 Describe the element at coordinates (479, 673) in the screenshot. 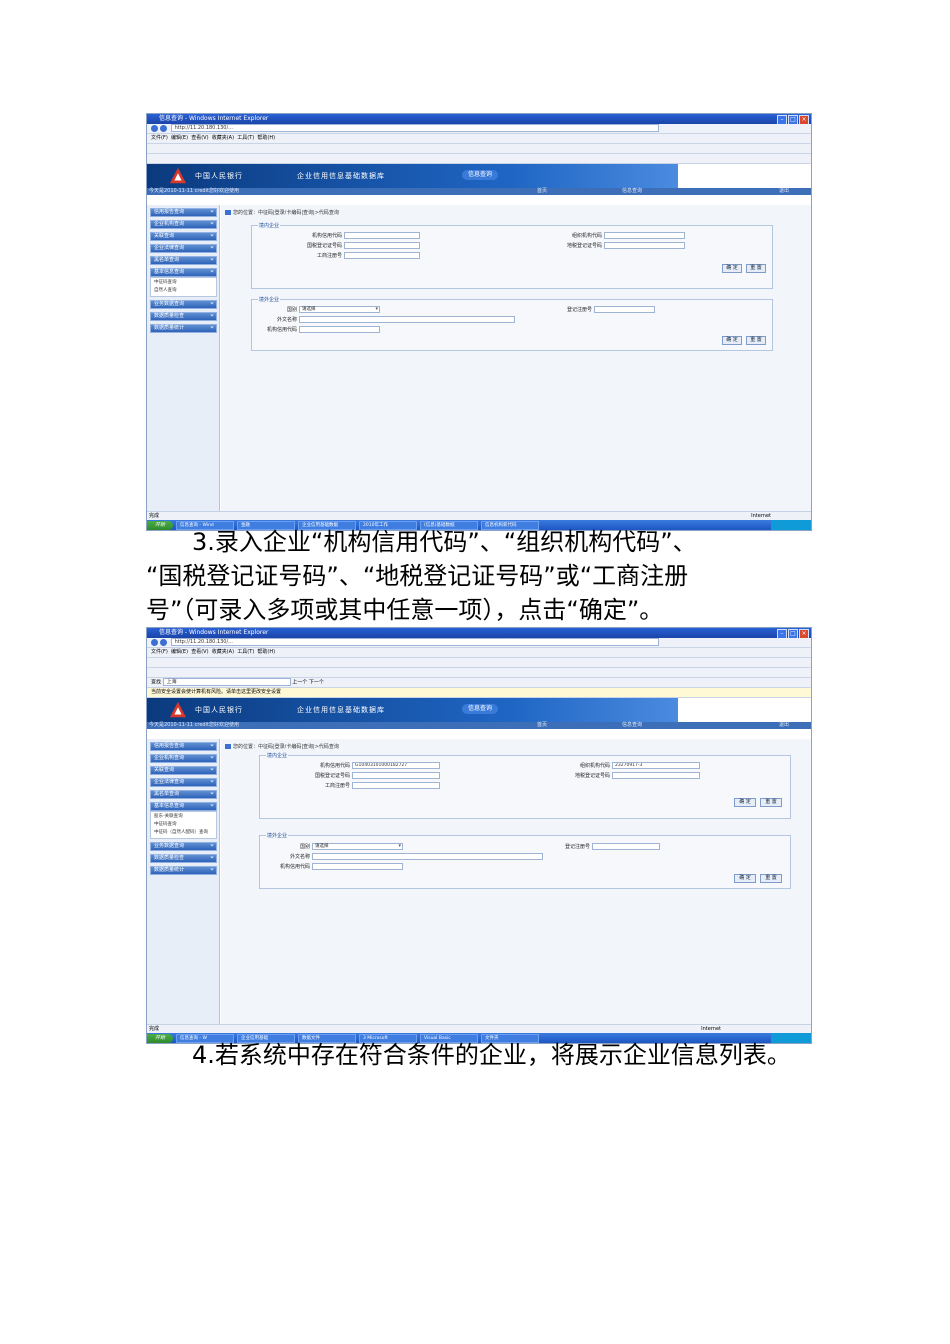

I see `tabs-bar` at that location.